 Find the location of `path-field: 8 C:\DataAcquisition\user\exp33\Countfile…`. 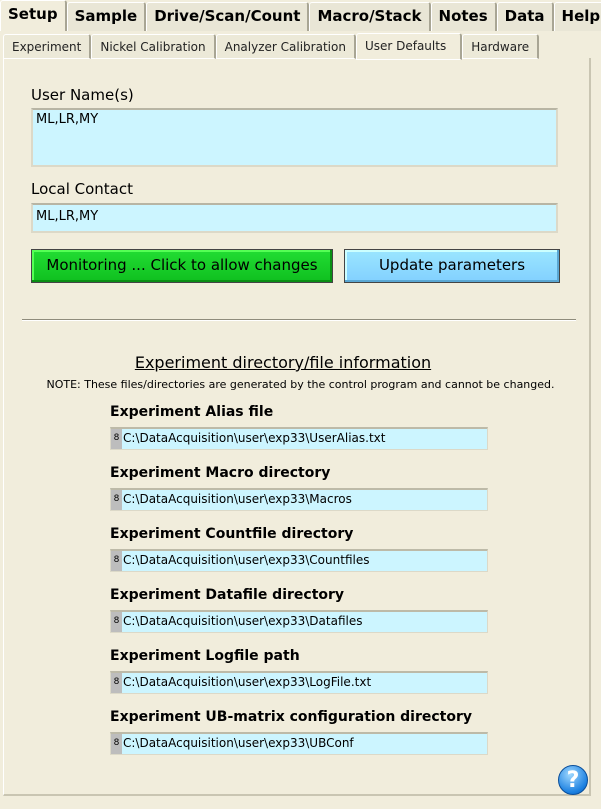

path-field: 8 C:\DataAcquisition\user\exp33\Countfile… is located at coordinates (299, 560).